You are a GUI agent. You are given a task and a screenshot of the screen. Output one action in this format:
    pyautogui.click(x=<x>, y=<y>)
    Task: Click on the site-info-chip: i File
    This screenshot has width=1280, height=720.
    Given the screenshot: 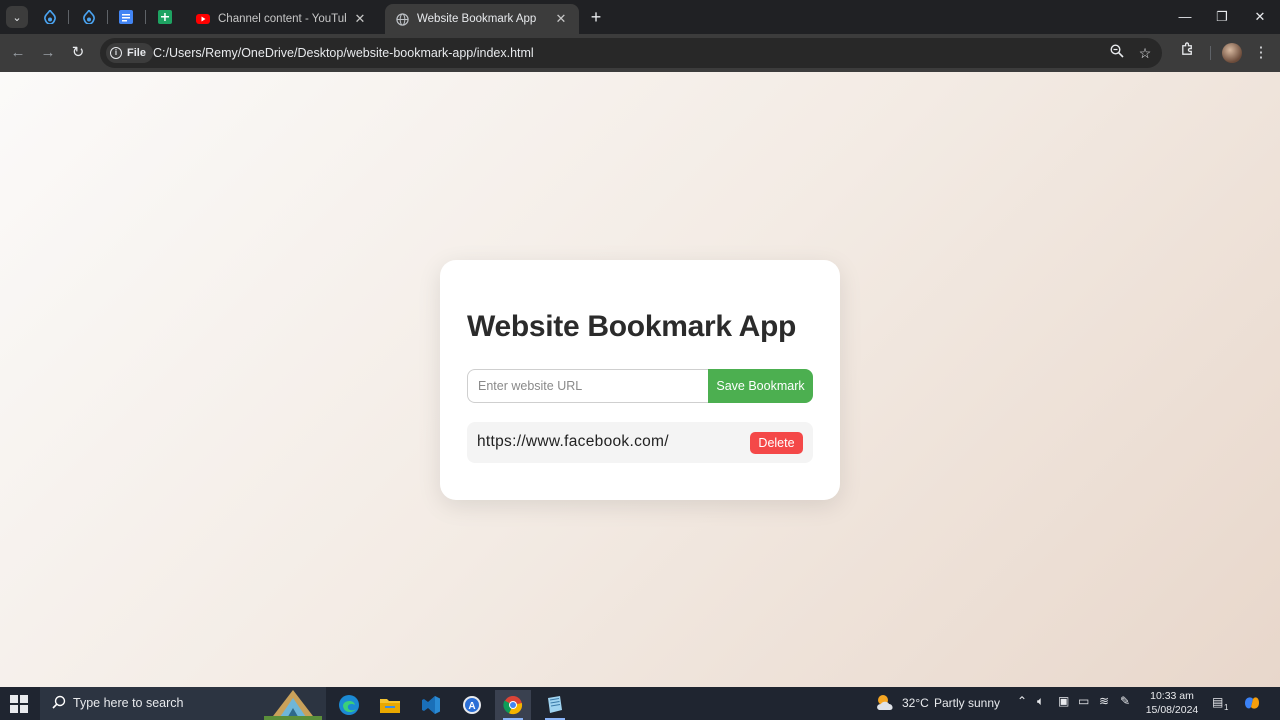 What is the action you would take?
    pyautogui.click(x=129, y=53)
    